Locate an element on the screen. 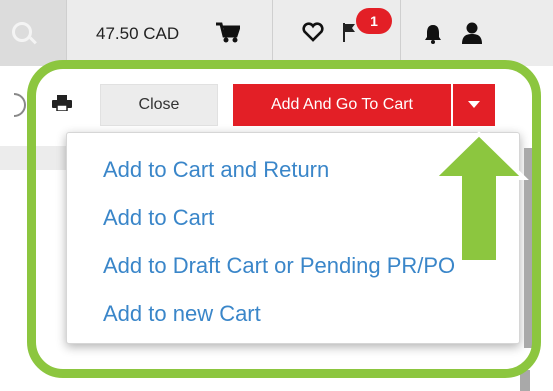 The width and height of the screenshot is (553, 391). cart-icon is located at coordinates (228, 33).